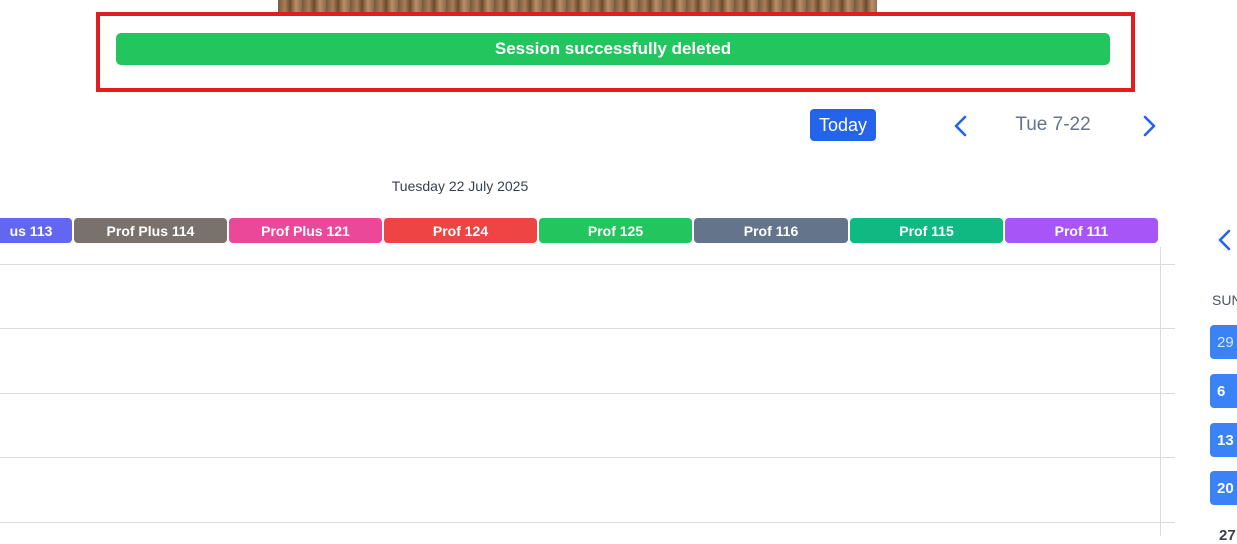  What do you see at coordinates (1223, 488) in the screenshot?
I see `mini-calendar-day: 20` at bounding box center [1223, 488].